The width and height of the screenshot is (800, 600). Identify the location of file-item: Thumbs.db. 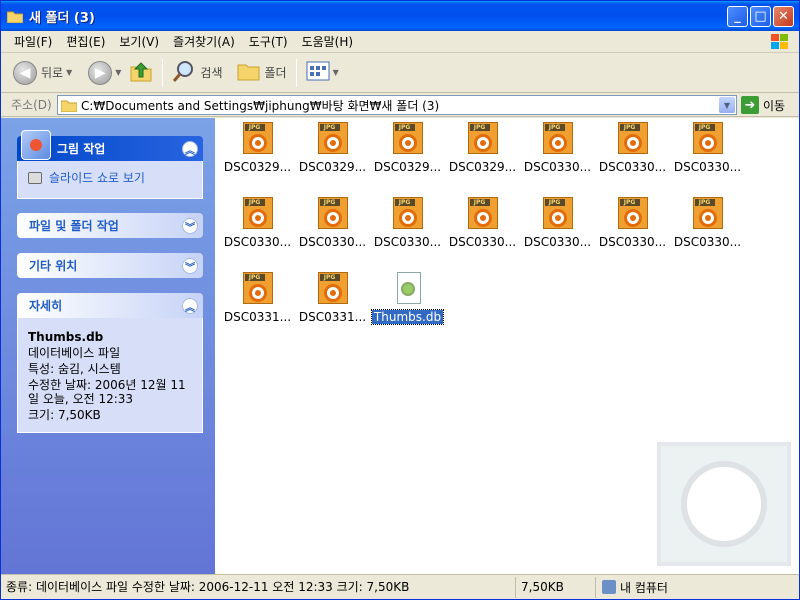
(407, 309).